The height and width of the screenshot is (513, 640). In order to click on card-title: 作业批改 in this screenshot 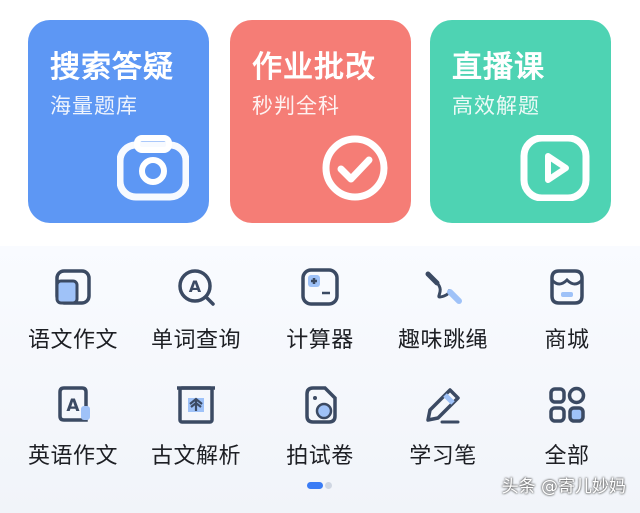, I will do `click(314, 67)`.